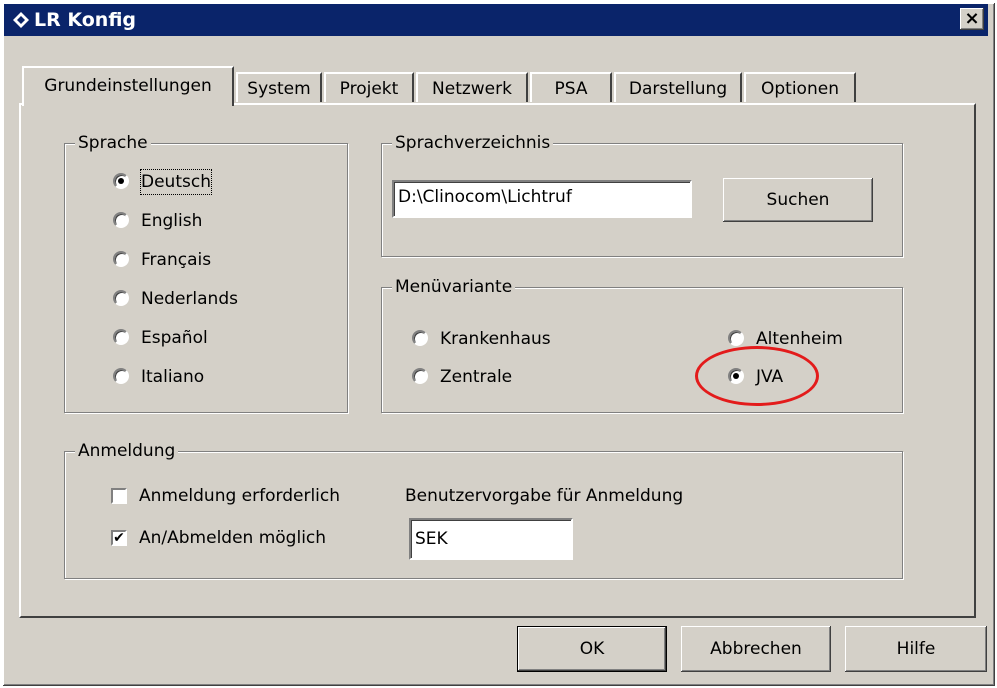 The width and height of the screenshot is (997, 688). What do you see at coordinates (542, 199) in the screenshot?
I see `language-path-input: D:\Clinocom\Lichtruf` at bounding box center [542, 199].